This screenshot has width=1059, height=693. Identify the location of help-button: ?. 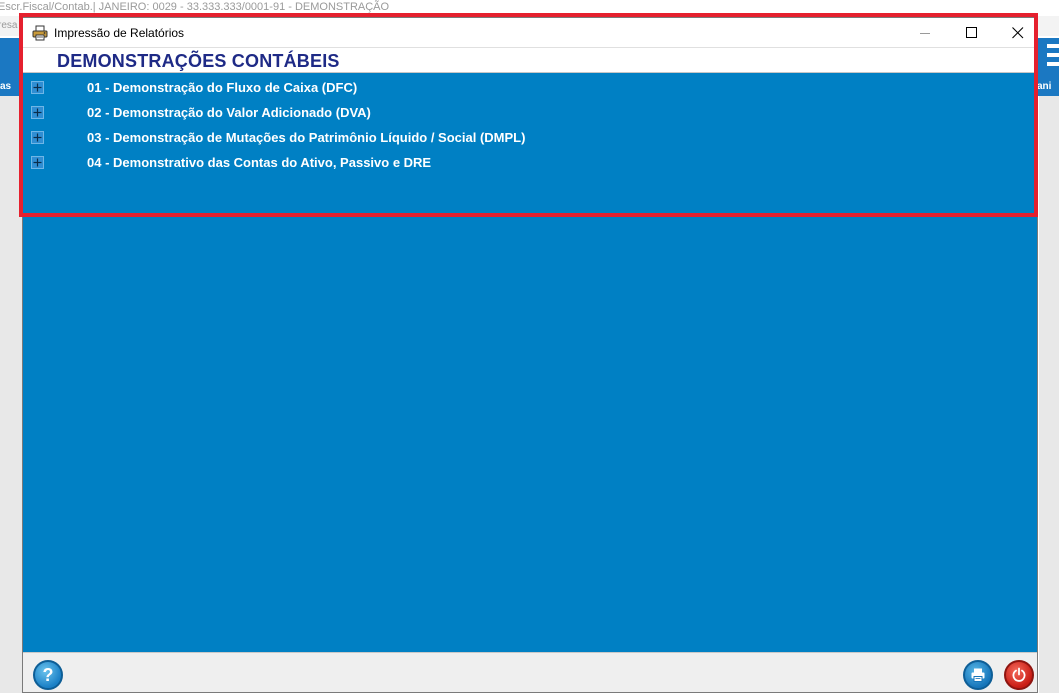
(48, 675).